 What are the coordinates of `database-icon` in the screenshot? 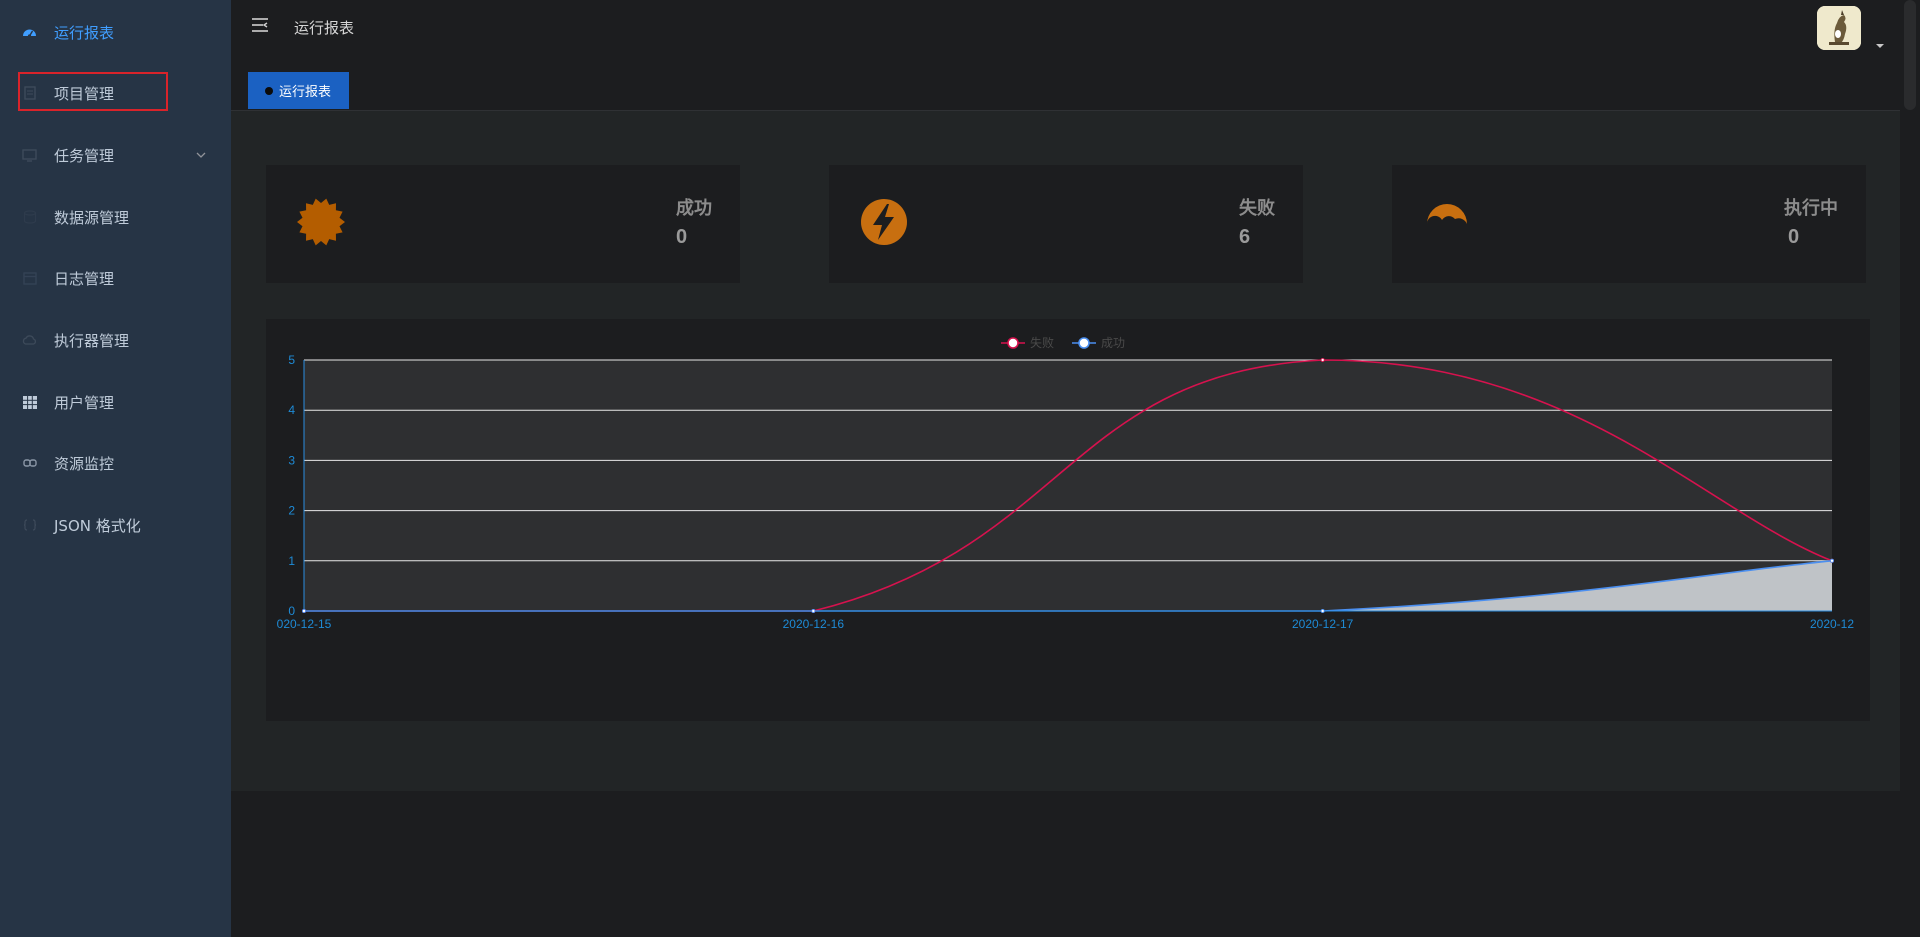 It's located at (29, 217).